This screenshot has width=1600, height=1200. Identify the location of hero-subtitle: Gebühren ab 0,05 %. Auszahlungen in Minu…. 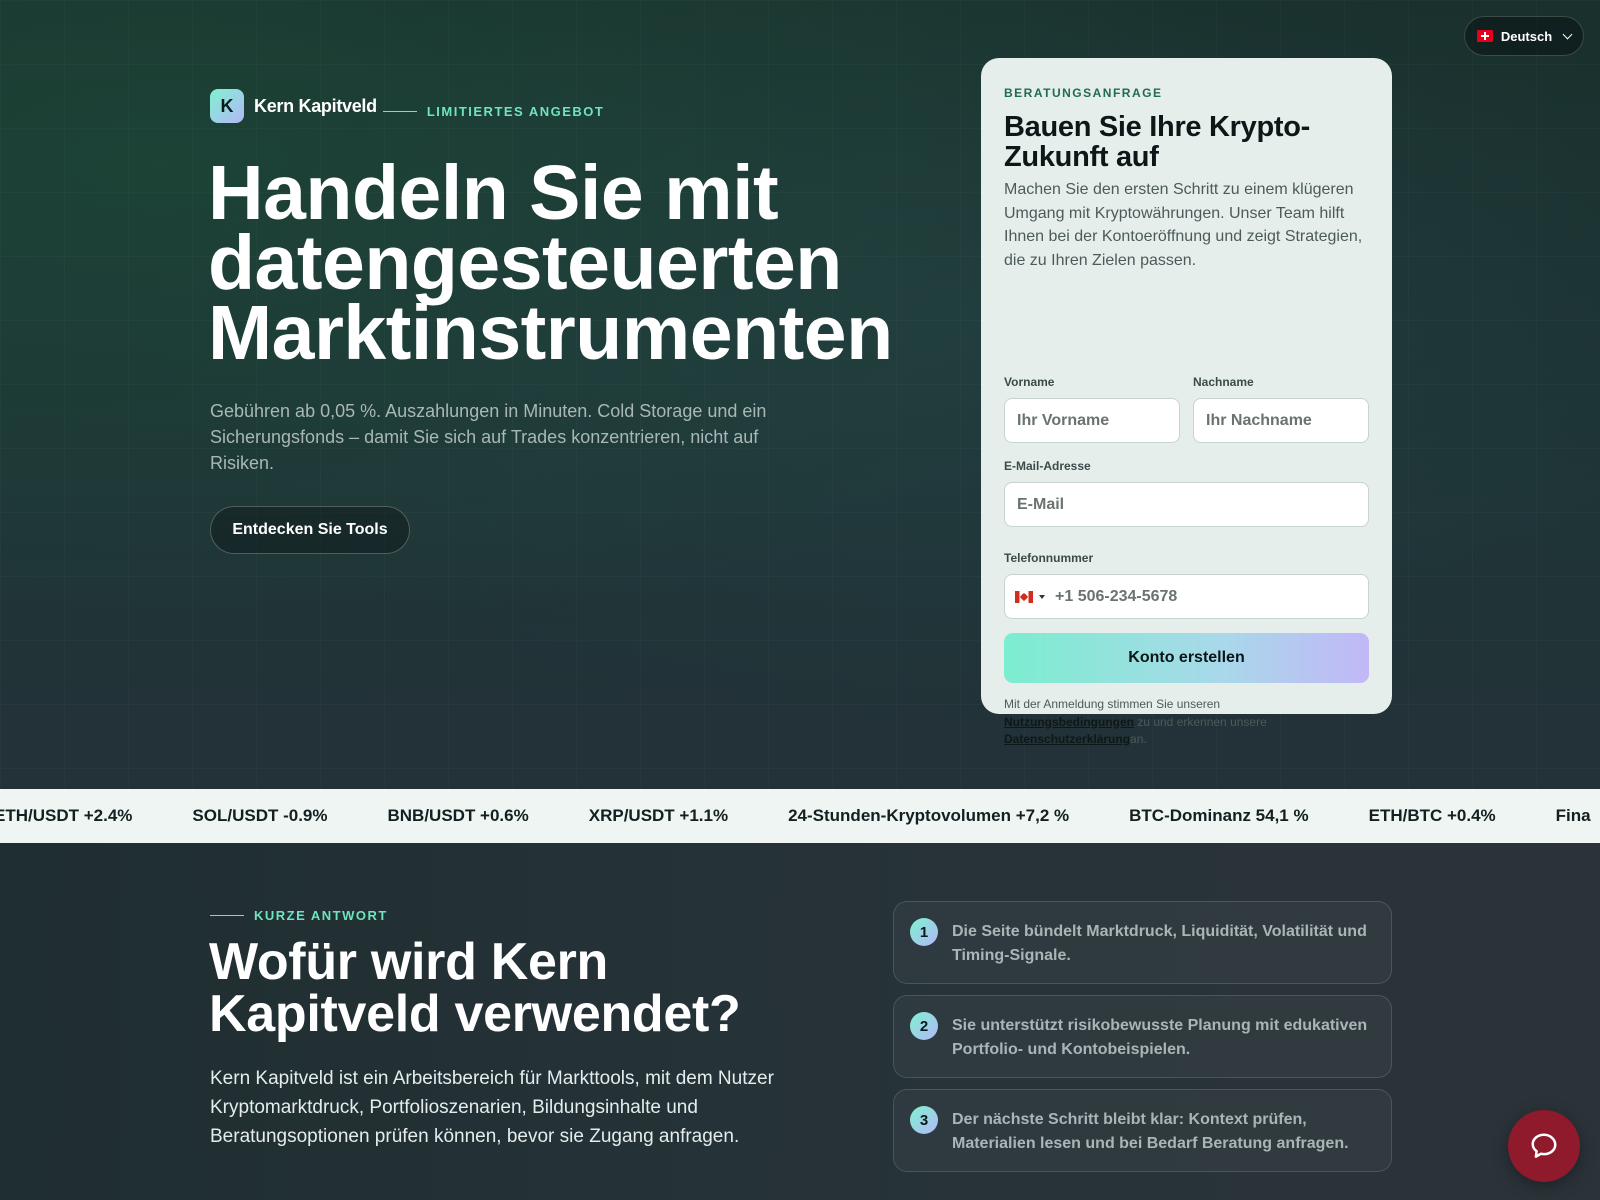
(488, 437).